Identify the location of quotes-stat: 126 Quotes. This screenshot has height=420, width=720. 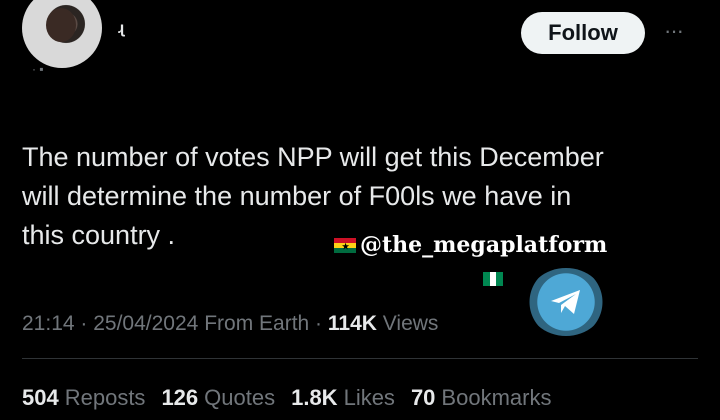
(218, 398).